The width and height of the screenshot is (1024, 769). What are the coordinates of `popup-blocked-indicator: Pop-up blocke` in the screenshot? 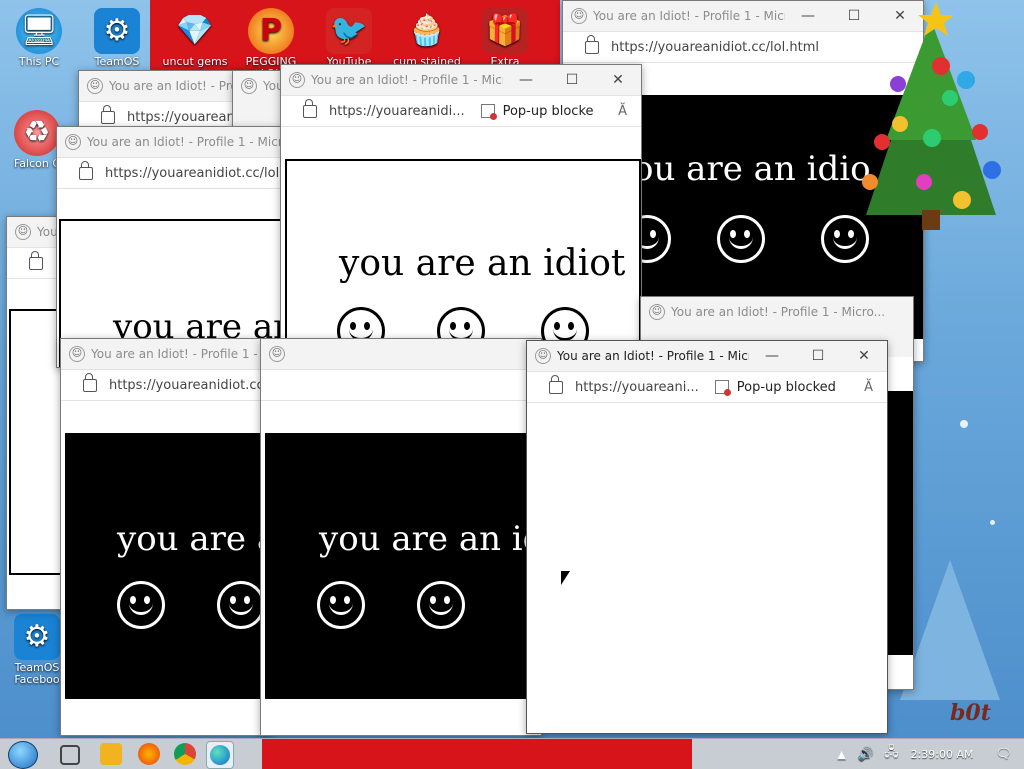 It's located at (537, 112).